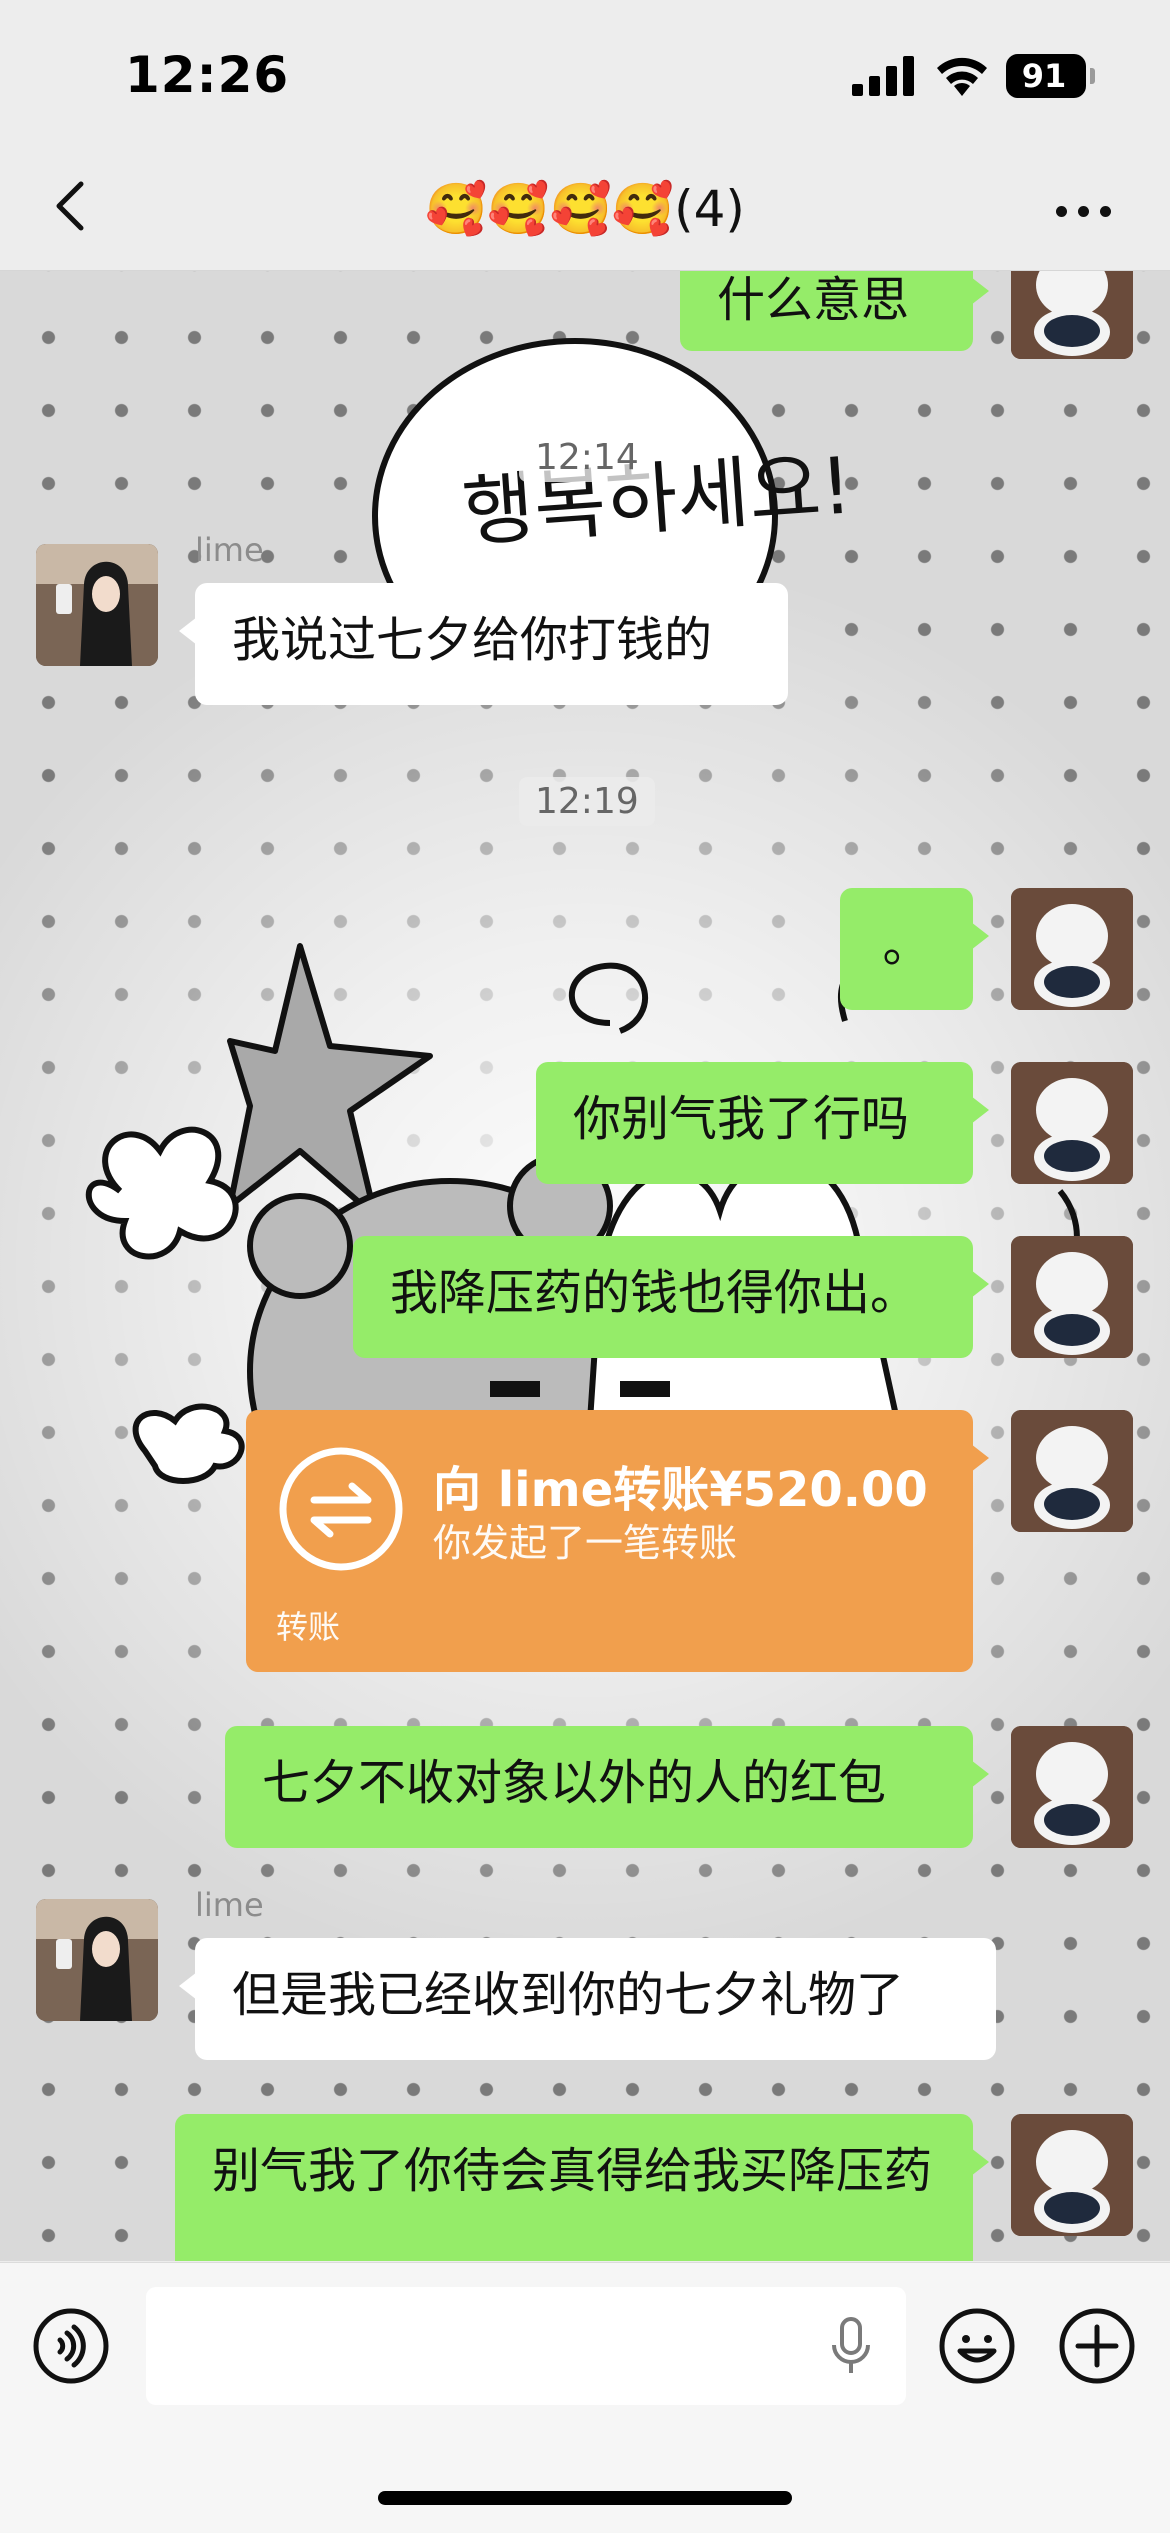 Image resolution: width=1170 pixels, height=2533 pixels. Describe the element at coordinates (1084, 213) in the screenshot. I see `more-icon` at that location.